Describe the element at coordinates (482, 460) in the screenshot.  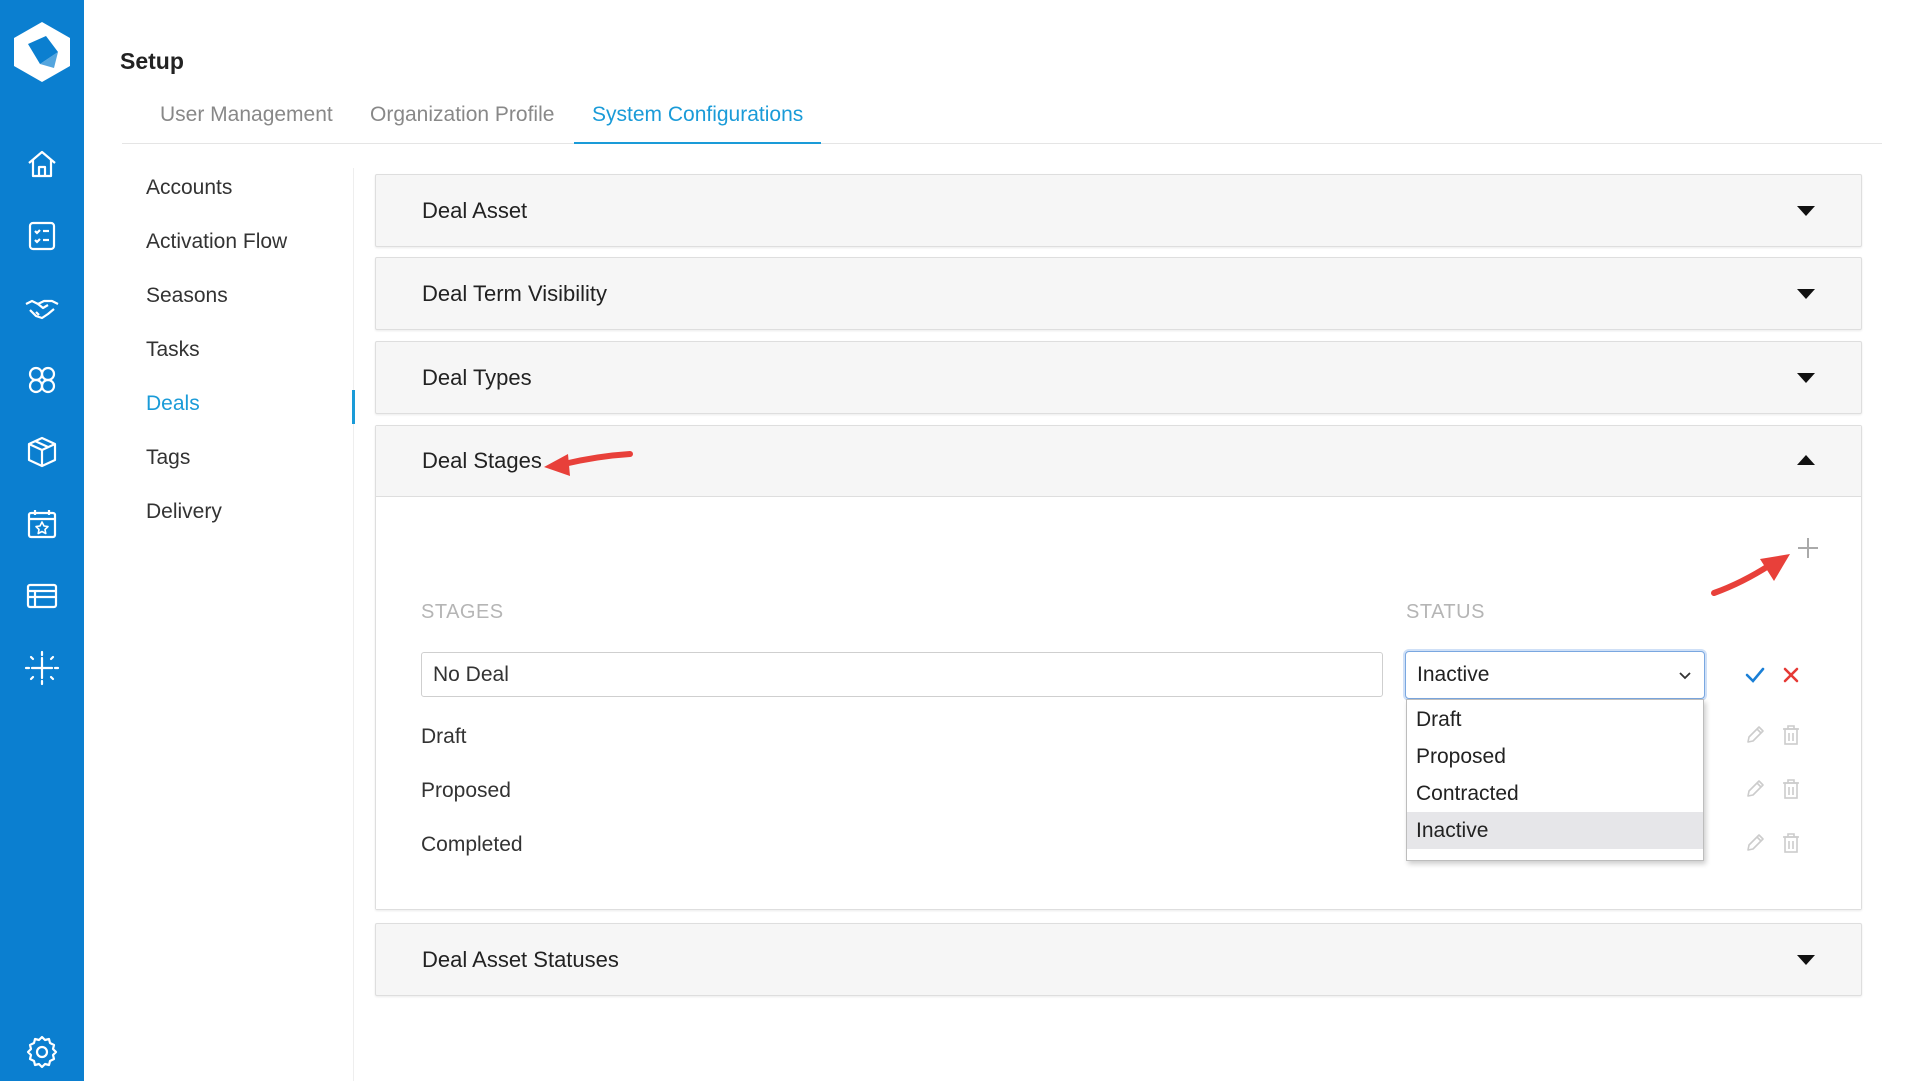
I see `panel-title: Deal Stages` at that location.